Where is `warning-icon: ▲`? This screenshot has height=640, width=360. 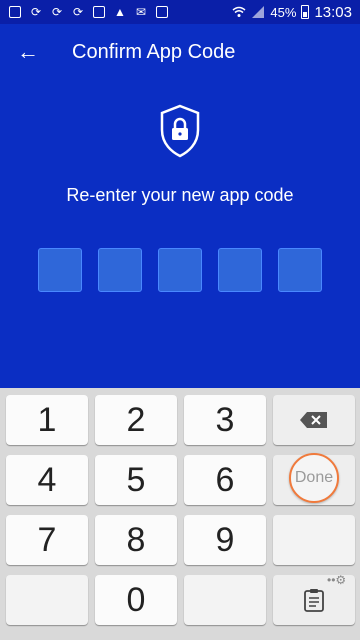
warning-icon: ▲ is located at coordinates (120, 12).